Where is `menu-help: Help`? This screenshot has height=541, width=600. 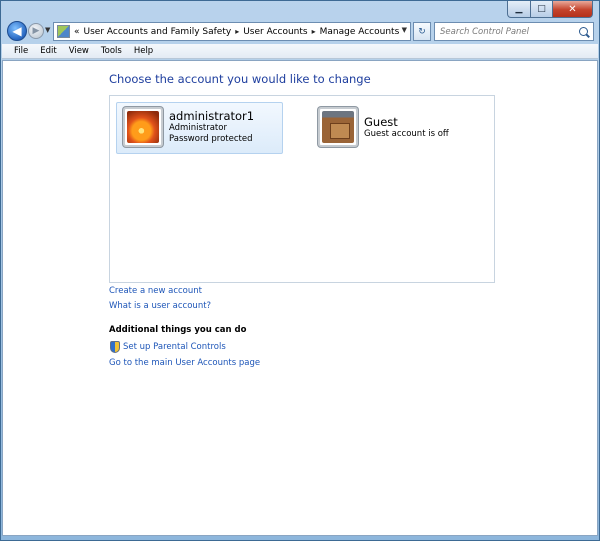
menu-help: Help is located at coordinates (143, 51).